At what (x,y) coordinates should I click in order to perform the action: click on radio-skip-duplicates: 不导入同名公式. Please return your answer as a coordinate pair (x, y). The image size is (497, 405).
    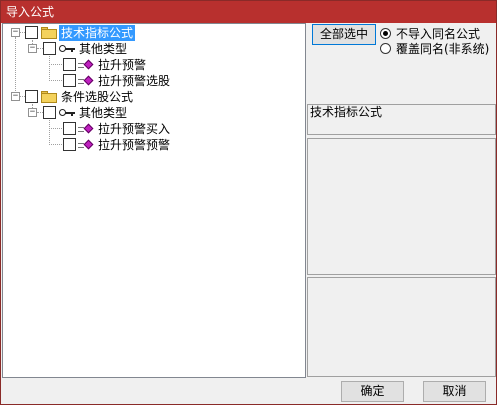
    Looking at the image, I should click on (437, 34).